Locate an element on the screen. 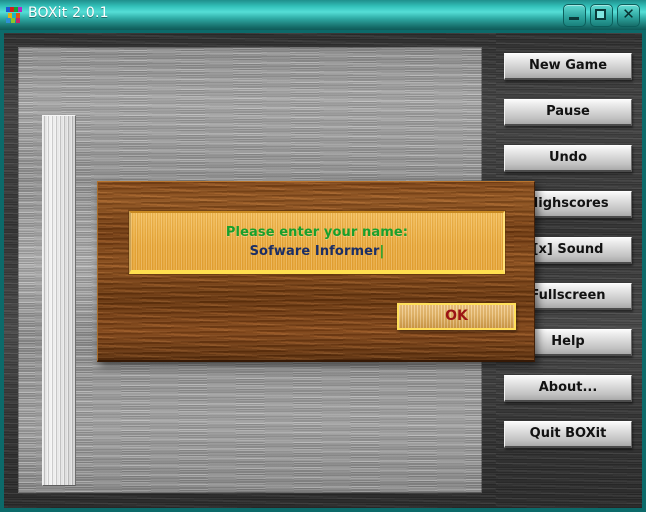 The height and width of the screenshot is (512, 646). sidebar-item-new-game: New Game is located at coordinates (568, 66).